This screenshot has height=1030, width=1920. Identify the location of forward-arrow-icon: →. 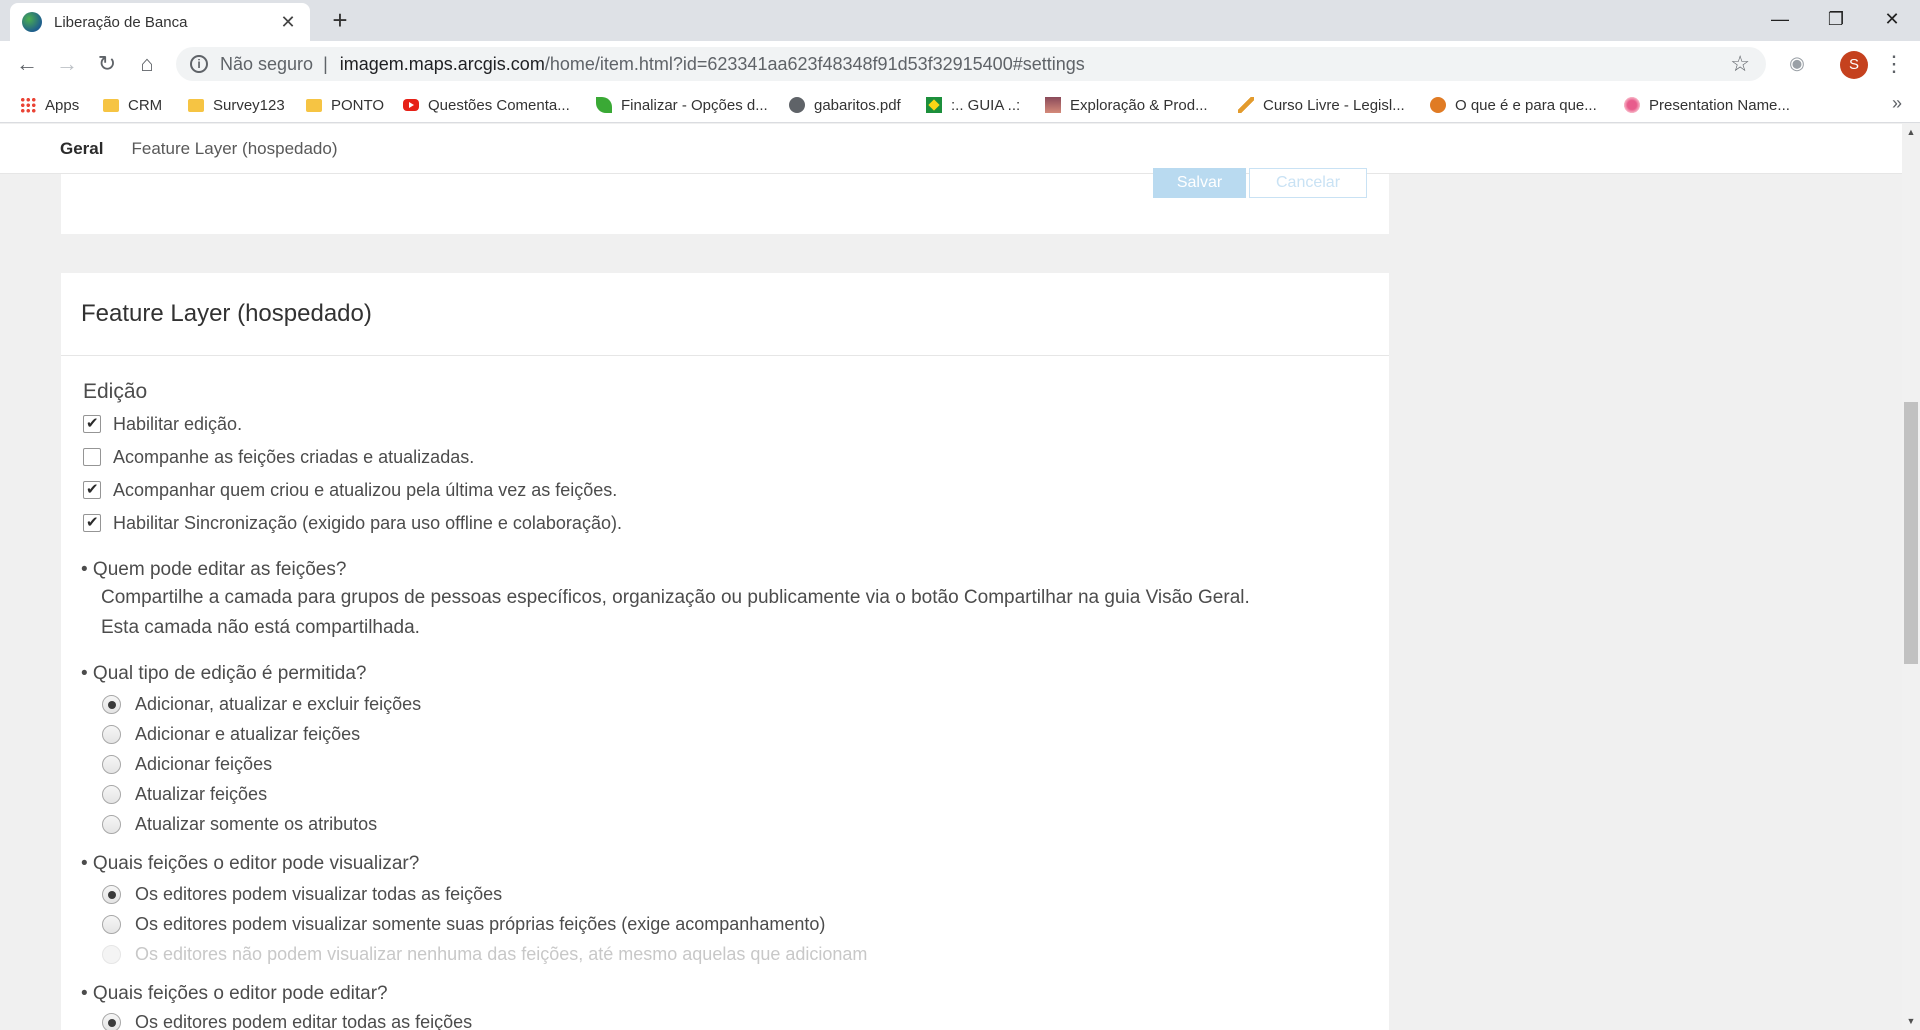
(67, 64).